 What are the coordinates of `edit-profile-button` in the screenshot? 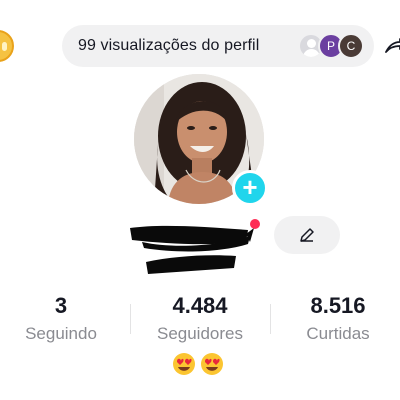 It's located at (307, 235).